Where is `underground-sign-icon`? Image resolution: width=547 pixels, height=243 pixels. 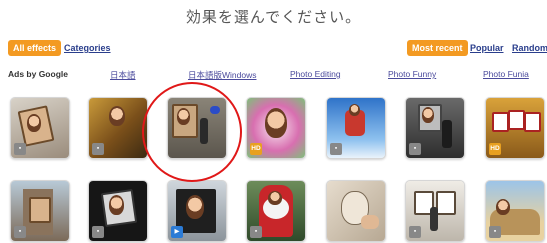 underground-sign-icon is located at coordinates (215, 110).